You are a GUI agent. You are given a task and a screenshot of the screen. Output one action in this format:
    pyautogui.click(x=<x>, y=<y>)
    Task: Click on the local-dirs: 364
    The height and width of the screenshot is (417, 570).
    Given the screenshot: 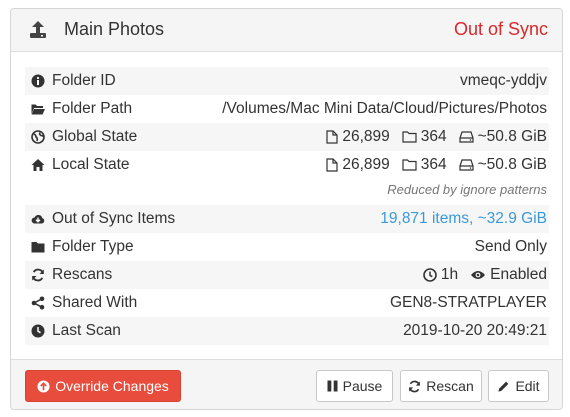 What is the action you would take?
    pyautogui.click(x=433, y=164)
    